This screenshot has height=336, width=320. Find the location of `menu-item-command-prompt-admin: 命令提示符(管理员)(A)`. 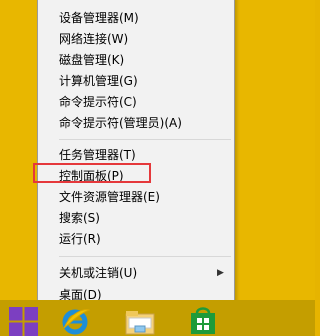

menu-item-command-prompt-admin: 命令提示符(管理员)(A) is located at coordinates (136, 123).